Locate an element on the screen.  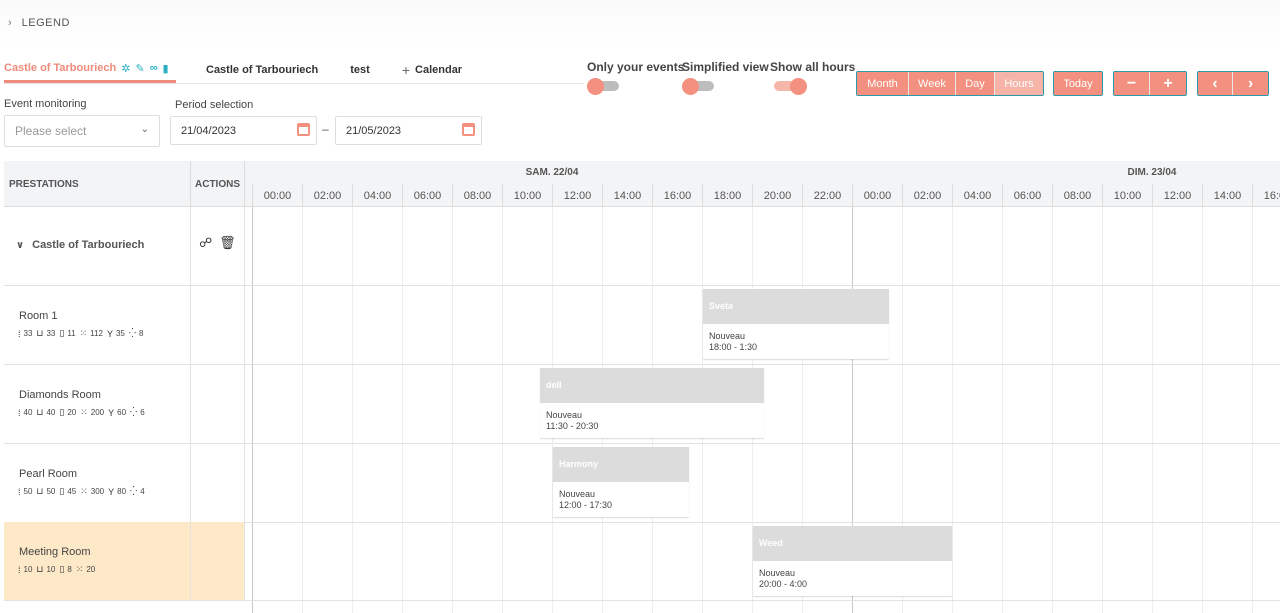
toggle-simplified-view-group: Simplified view is located at coordinates (725, 77).